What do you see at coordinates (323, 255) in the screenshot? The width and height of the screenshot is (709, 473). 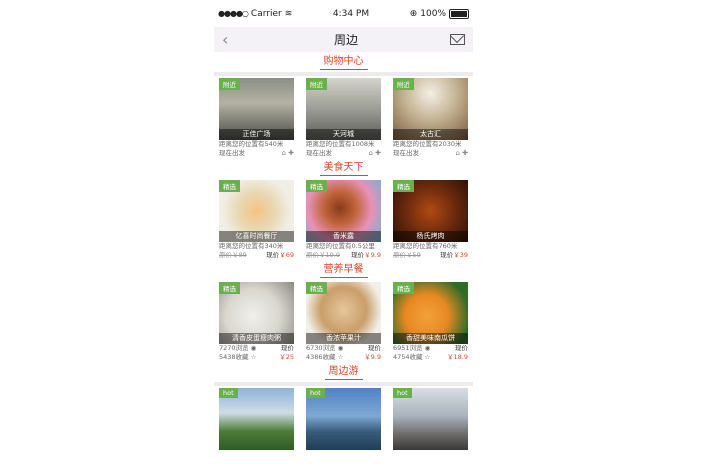 I see `original-price: 原价￥19.9` at bounding box center [323, 255].